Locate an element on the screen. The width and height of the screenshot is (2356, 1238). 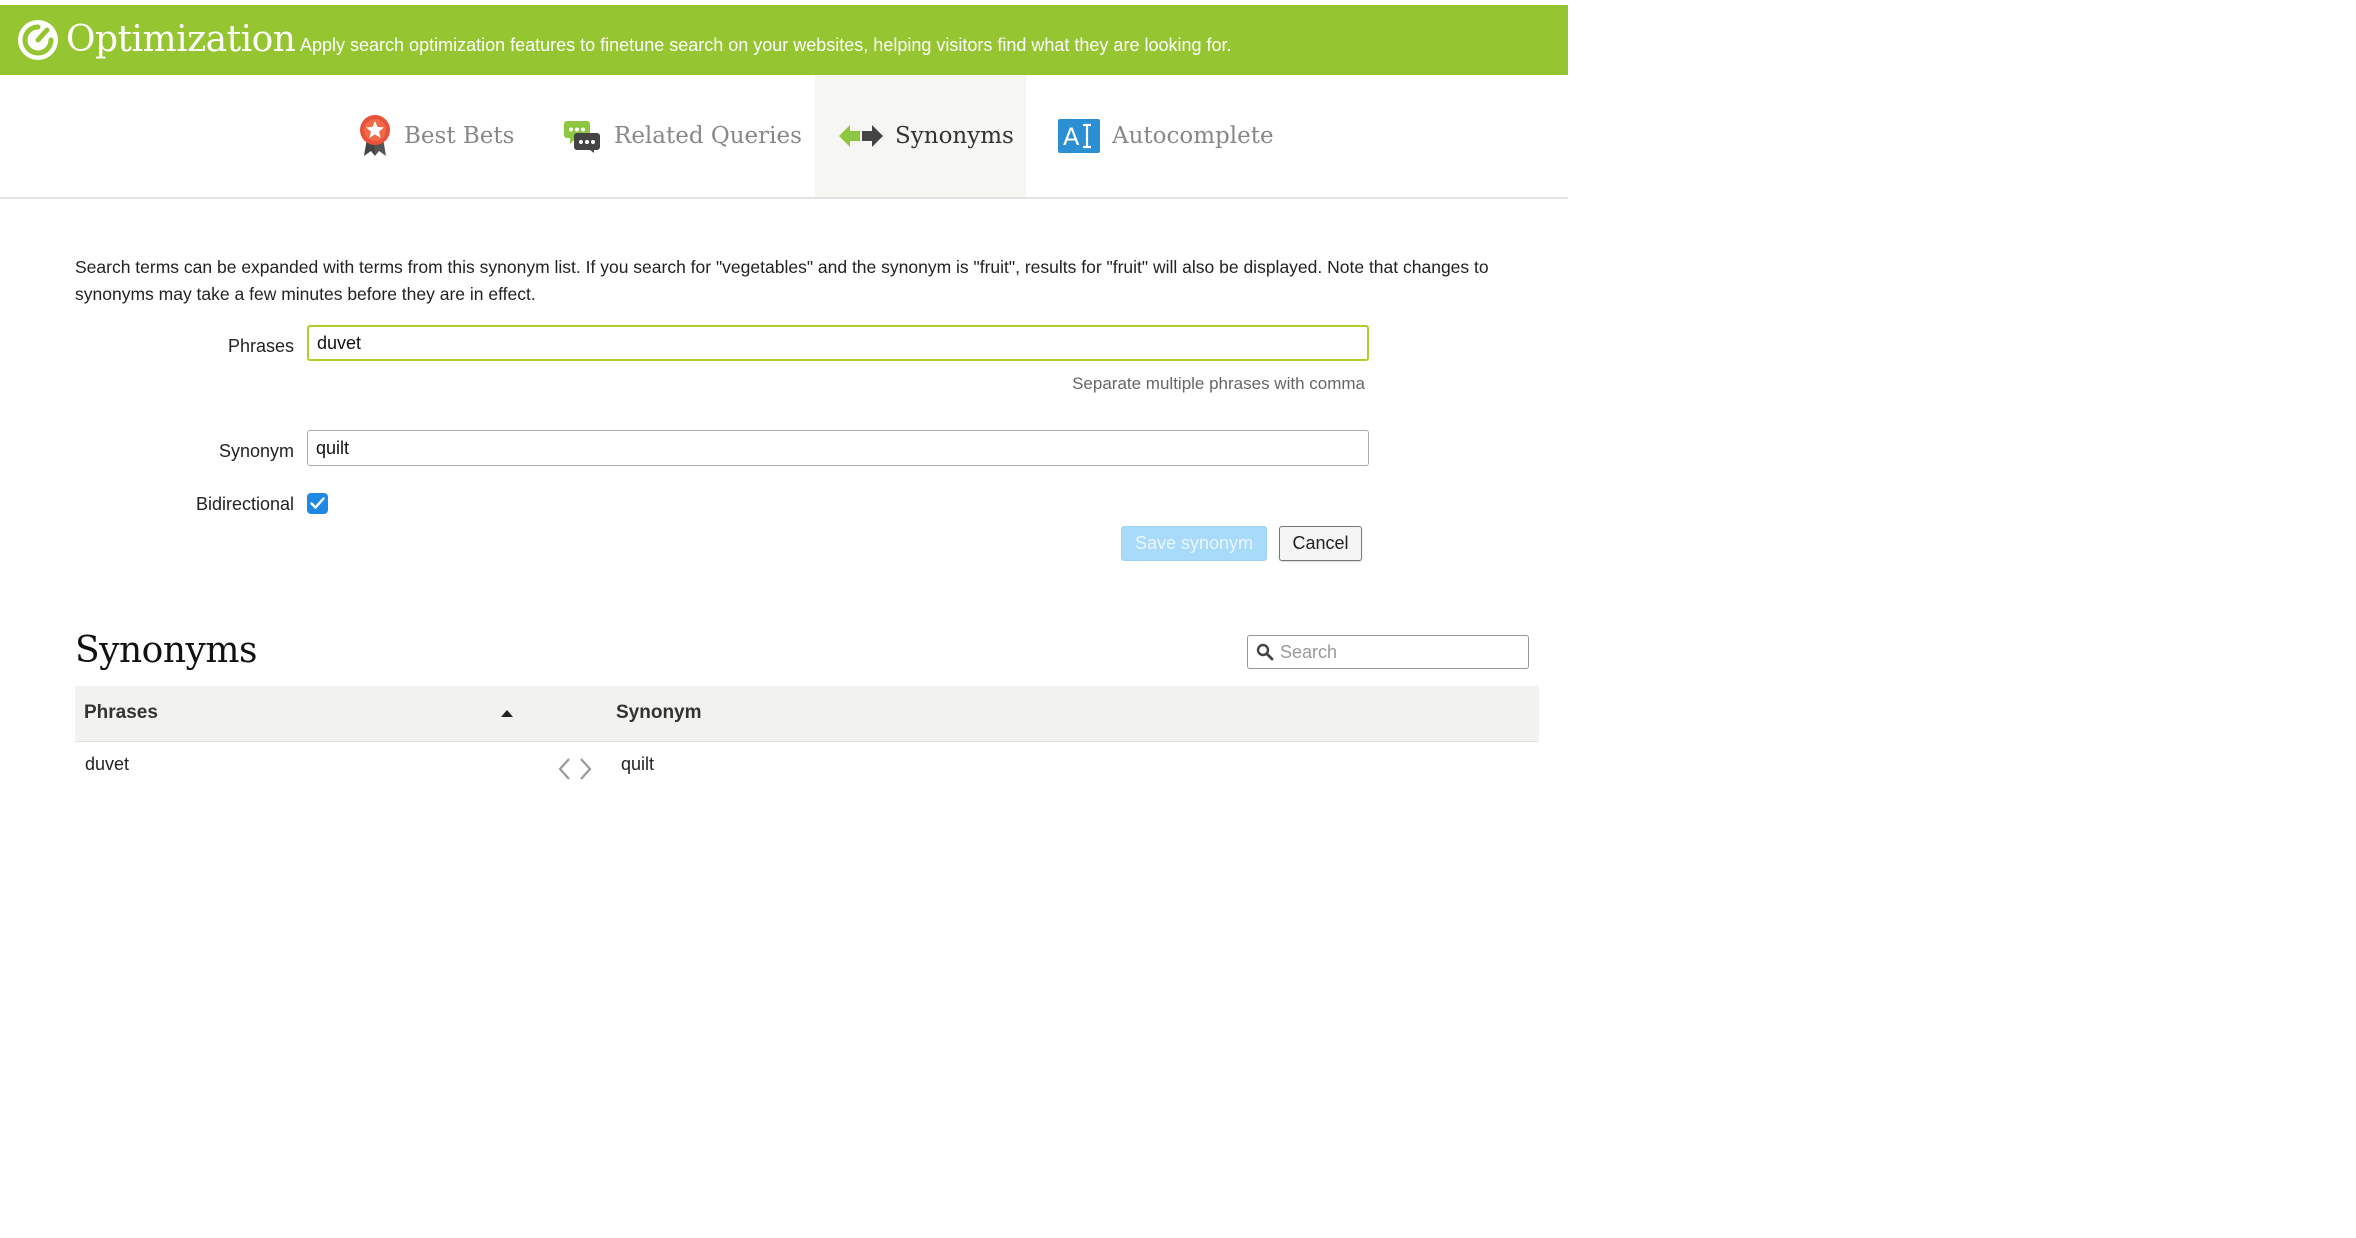
ribbon-star-icon is located at coordinates (375, 136).